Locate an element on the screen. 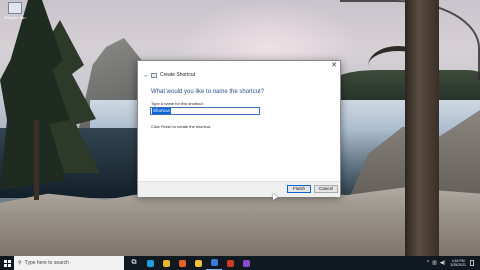 Image resolution: width=480 pixels, height=270 pixels. clock-date: 3/25/2021 is located at coordinates (458, 265).